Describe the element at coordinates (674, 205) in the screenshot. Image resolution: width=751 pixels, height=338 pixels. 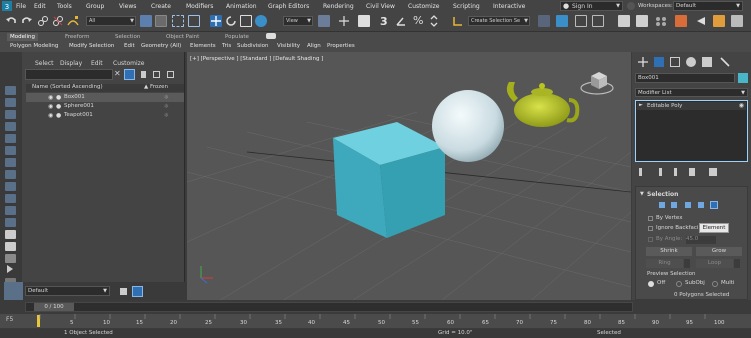
I see `edge-mode-icon` at that location.